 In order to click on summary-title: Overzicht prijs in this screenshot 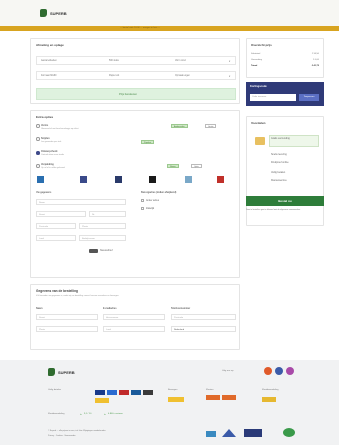, I will do `click(261, 45)`.